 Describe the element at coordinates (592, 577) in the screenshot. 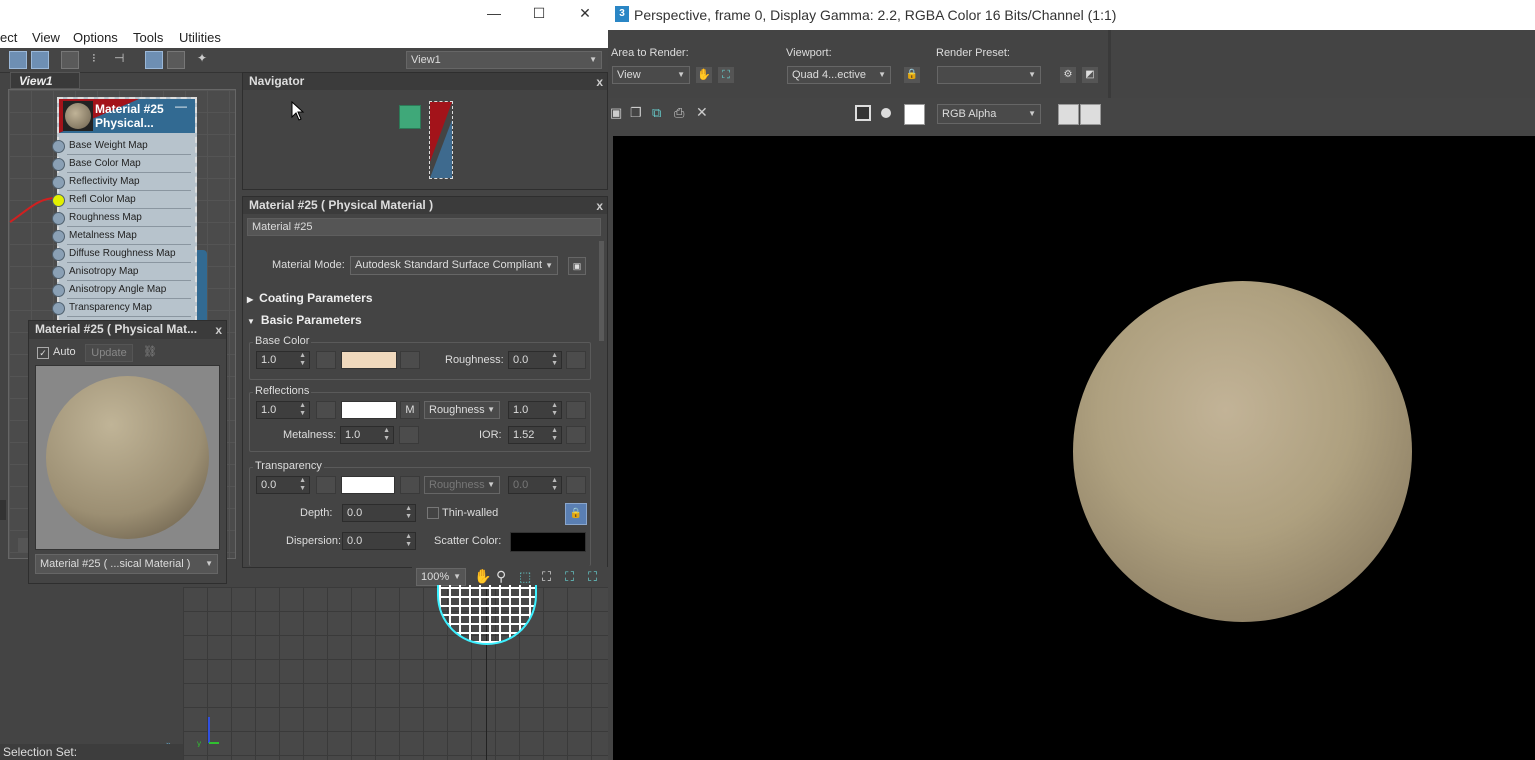

I see `zoom-all-icon: ⛶` at that location.